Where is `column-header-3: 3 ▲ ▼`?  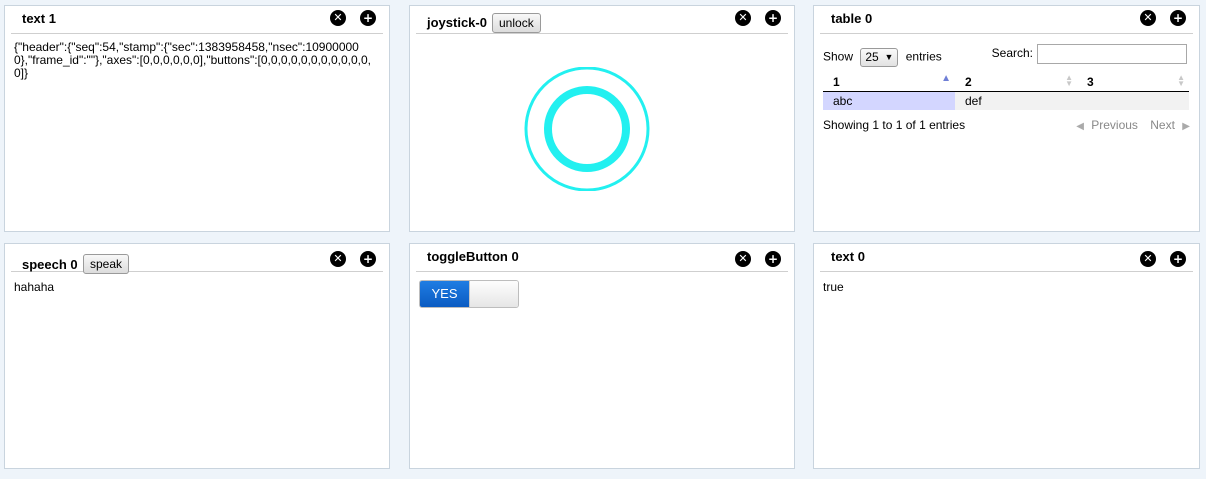 column-header-3: 3 ▲ ▼ is located at coordinates (1133, 82).